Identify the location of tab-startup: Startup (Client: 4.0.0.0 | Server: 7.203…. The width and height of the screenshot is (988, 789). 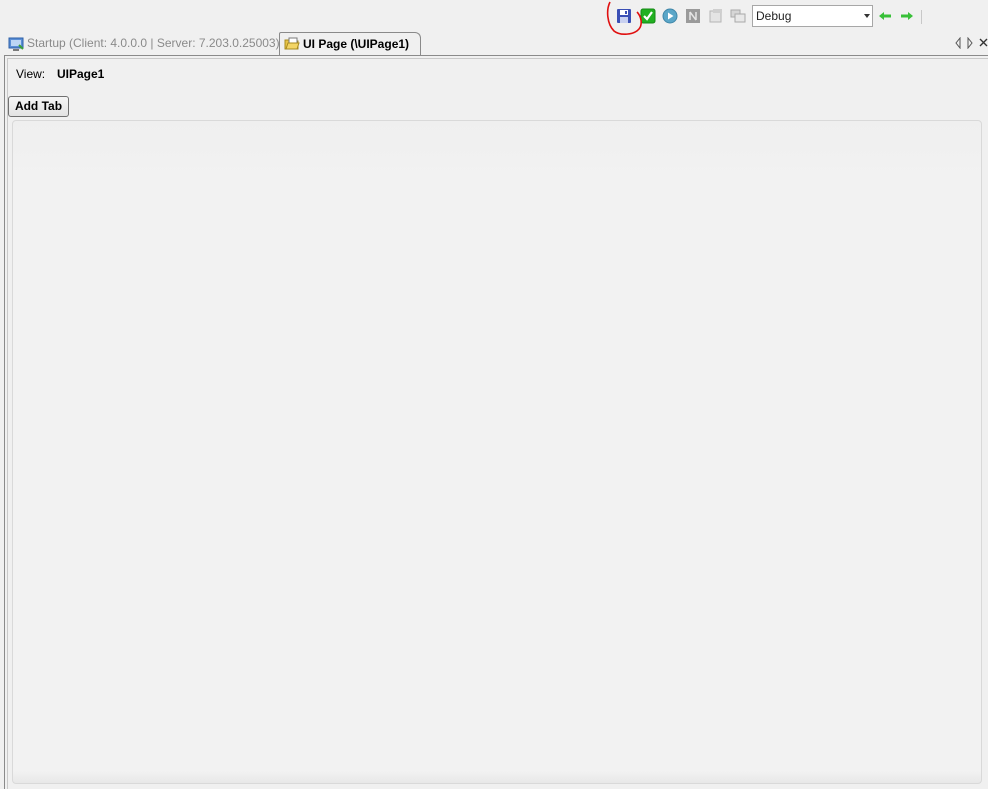
(143, 43).